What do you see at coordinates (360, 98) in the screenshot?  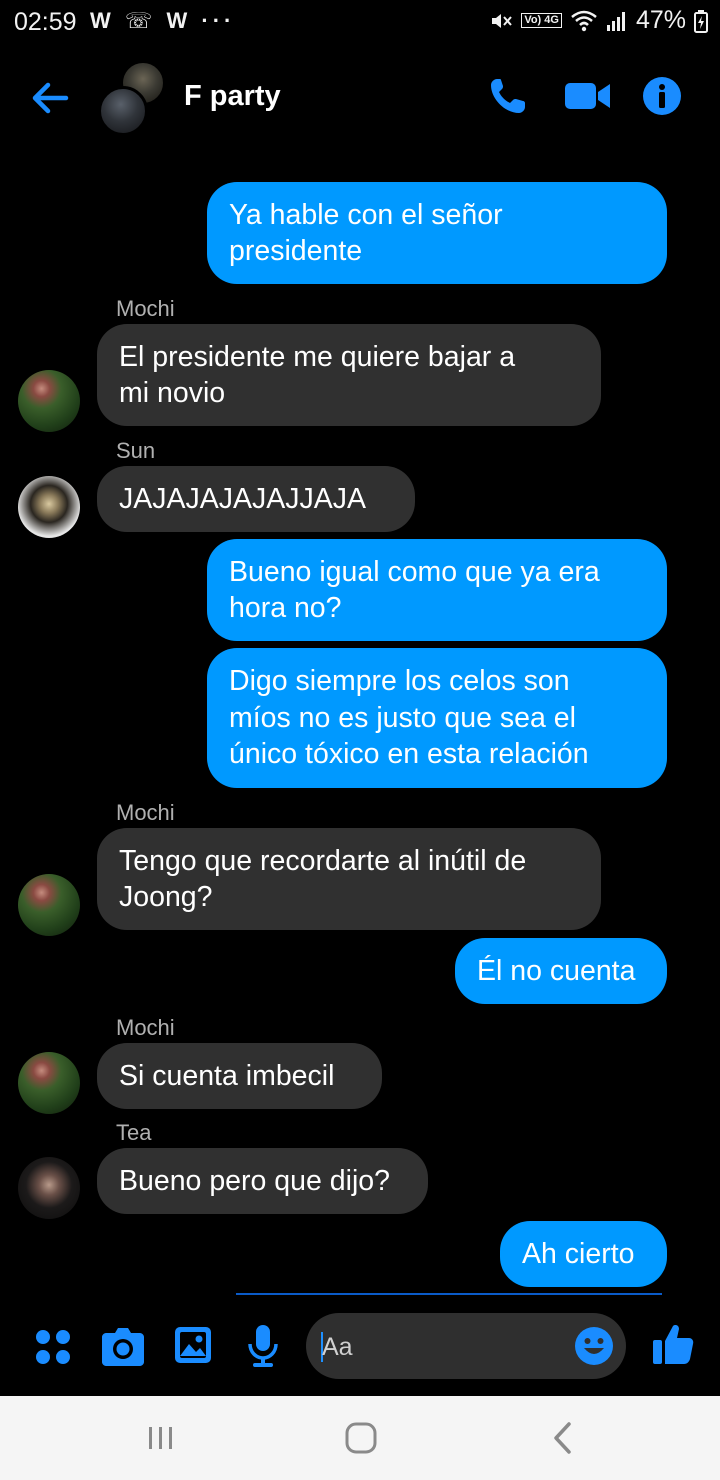 I see `chat-header: F party` at bounding box center [360, 98].